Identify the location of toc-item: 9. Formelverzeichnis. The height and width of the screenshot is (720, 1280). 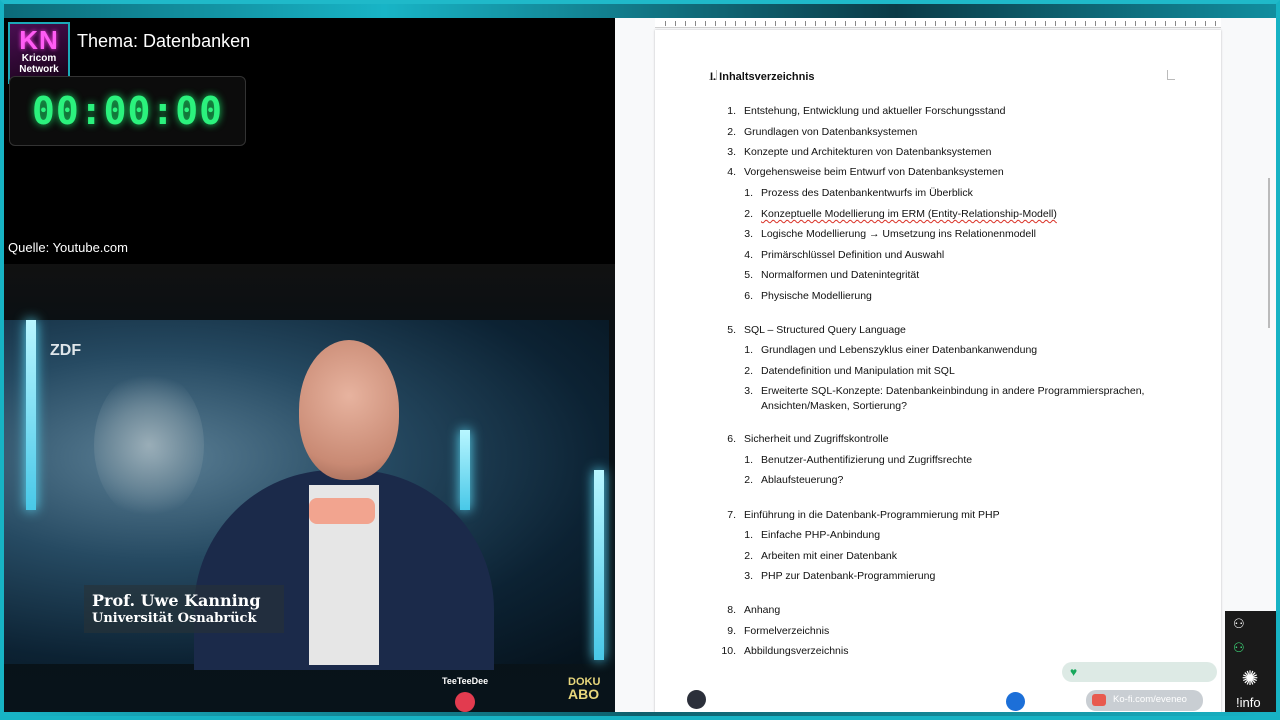
(778, 631).